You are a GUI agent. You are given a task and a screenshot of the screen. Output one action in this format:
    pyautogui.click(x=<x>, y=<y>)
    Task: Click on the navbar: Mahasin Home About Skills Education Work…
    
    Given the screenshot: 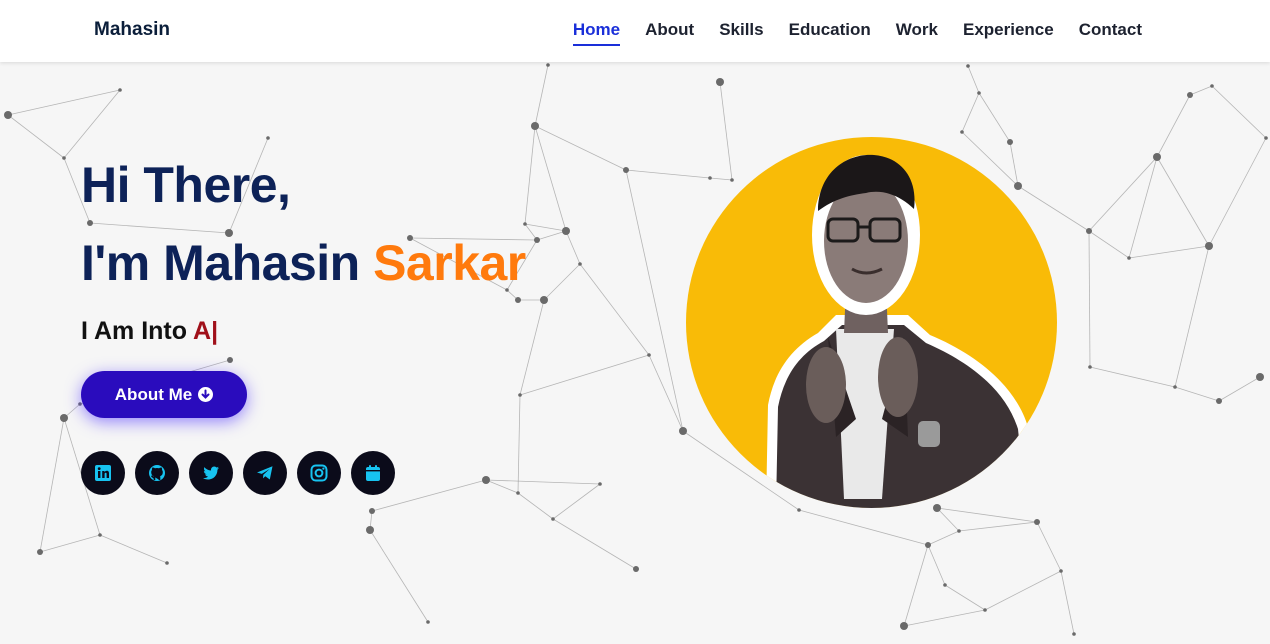 What is the action you would take?
    pyautogui.click(x=635, y=31)
    